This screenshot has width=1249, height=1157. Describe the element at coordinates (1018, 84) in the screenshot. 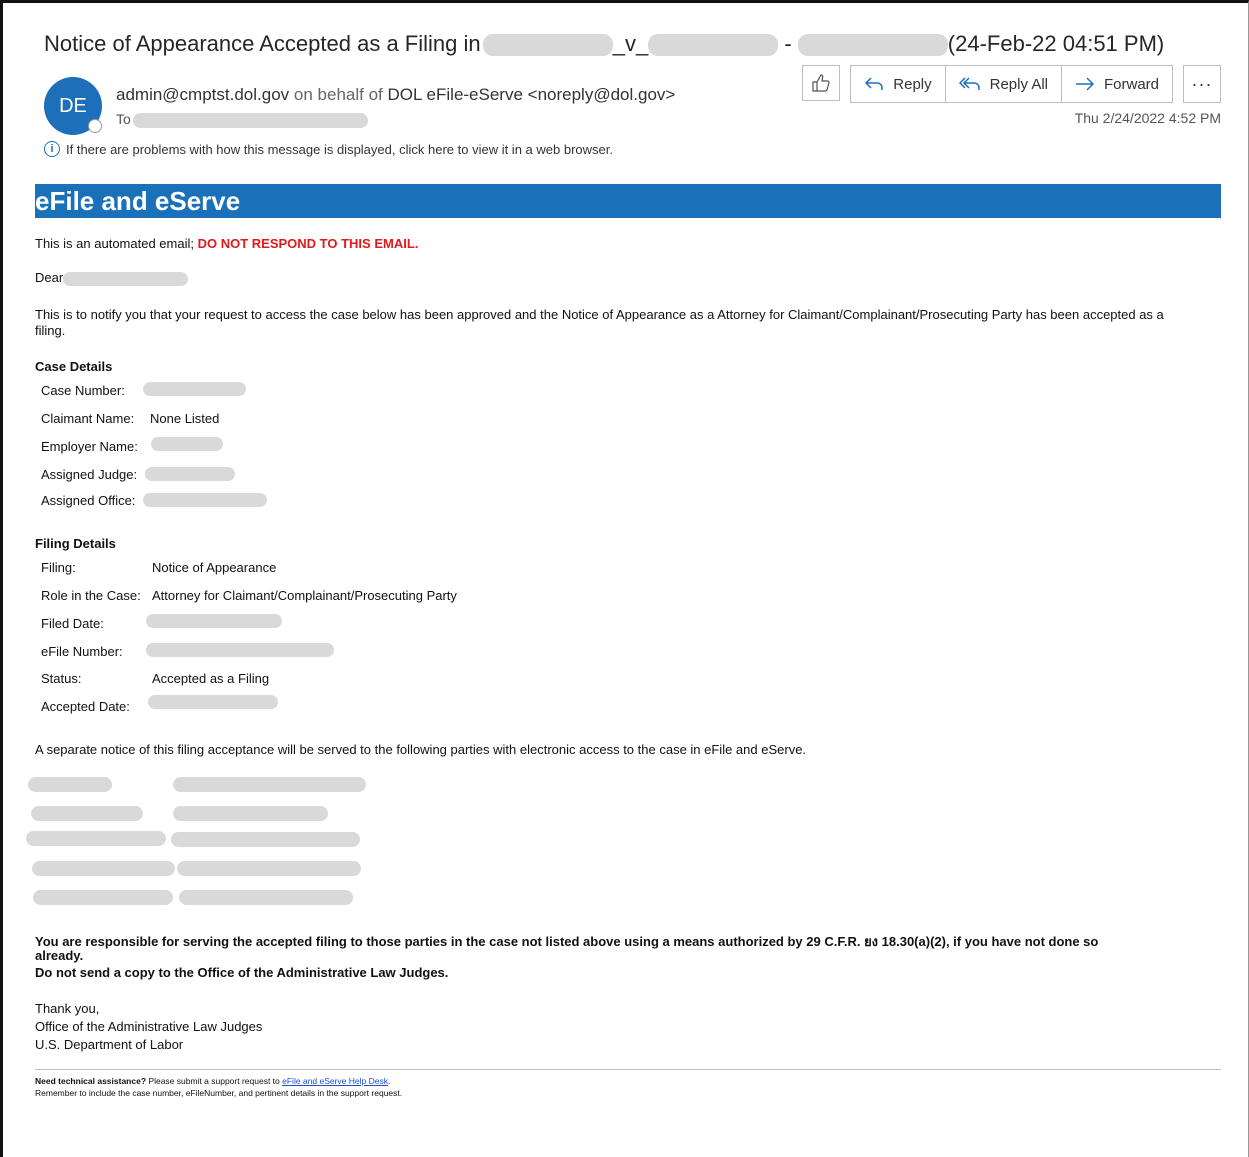

I see `reply-all-label: Reply All` at that location.